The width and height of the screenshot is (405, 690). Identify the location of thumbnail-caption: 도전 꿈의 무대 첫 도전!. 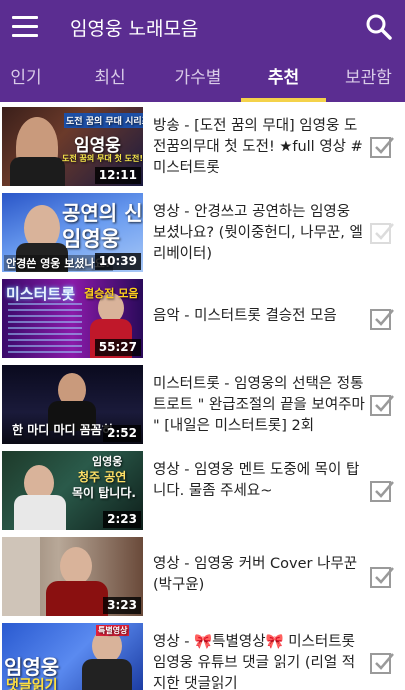
(102, 158).